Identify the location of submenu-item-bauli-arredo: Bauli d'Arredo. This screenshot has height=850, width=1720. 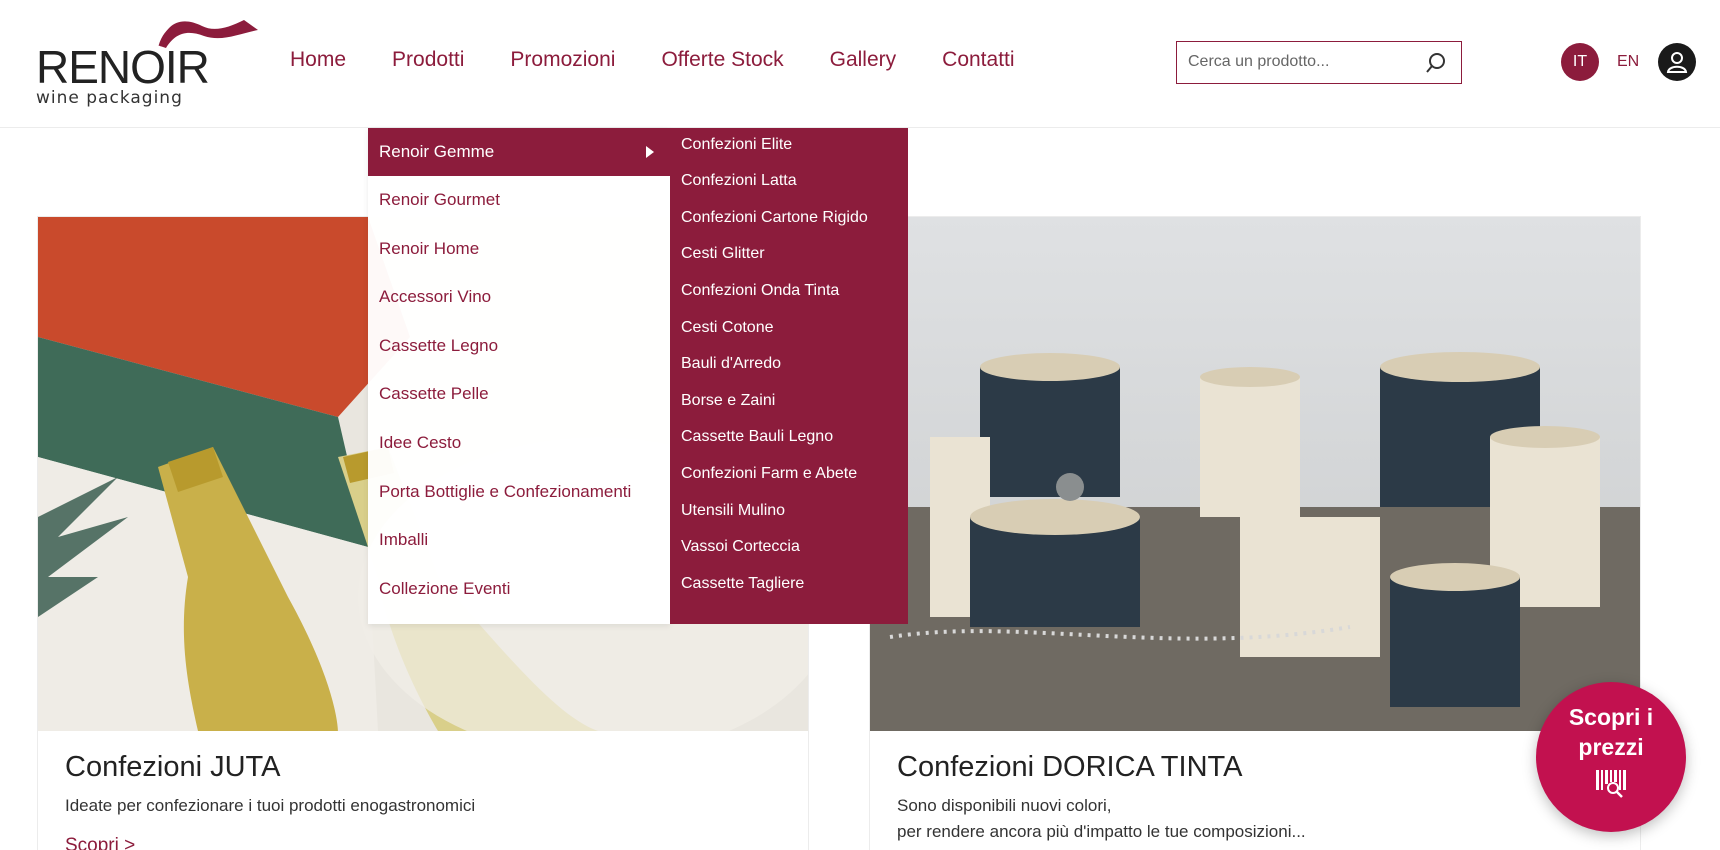
(731, 364).